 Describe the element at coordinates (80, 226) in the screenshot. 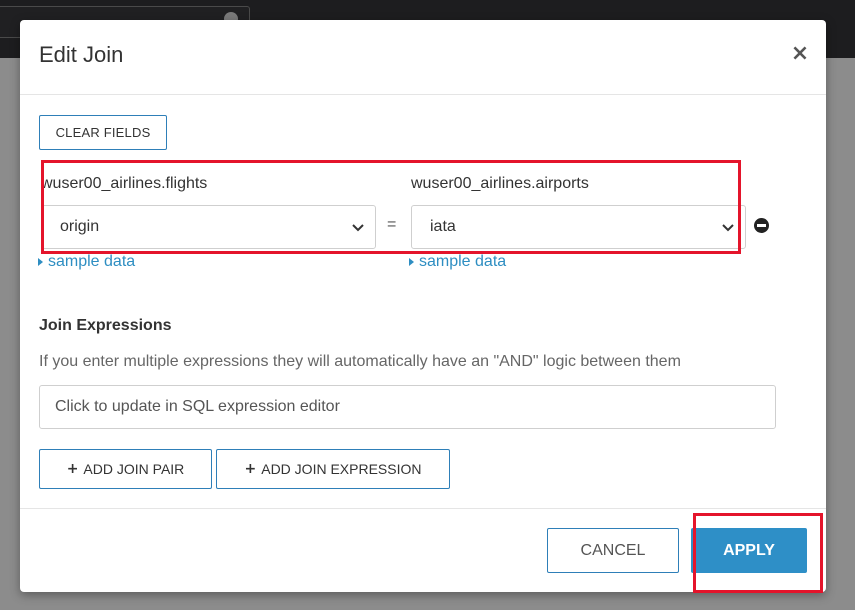

I see `left-column-value: origin` at that location.